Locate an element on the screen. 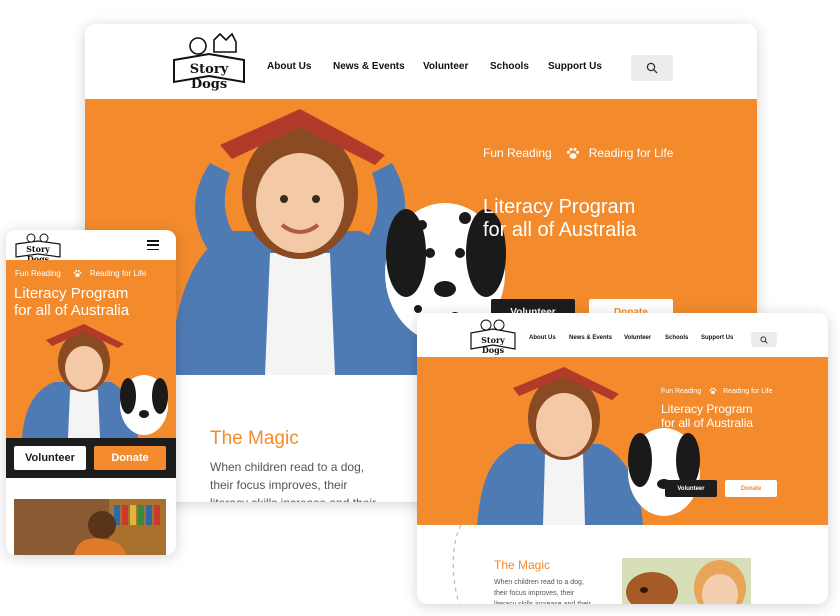 Image resolution: width=840 pixels, height=616 pixels. search-button is located at coordinates (652, 68).